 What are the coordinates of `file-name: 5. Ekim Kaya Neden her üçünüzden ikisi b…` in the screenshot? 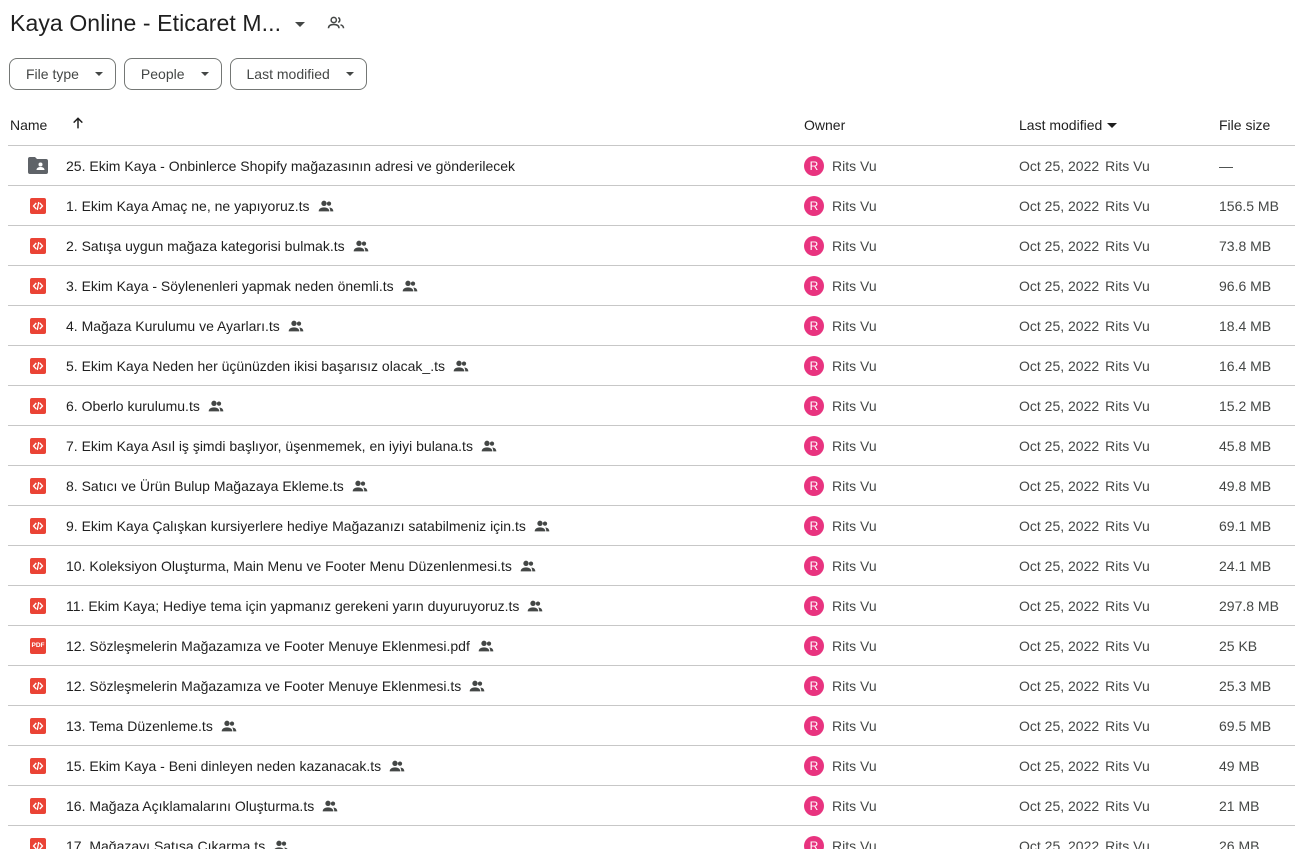 It's located at (267, 365).